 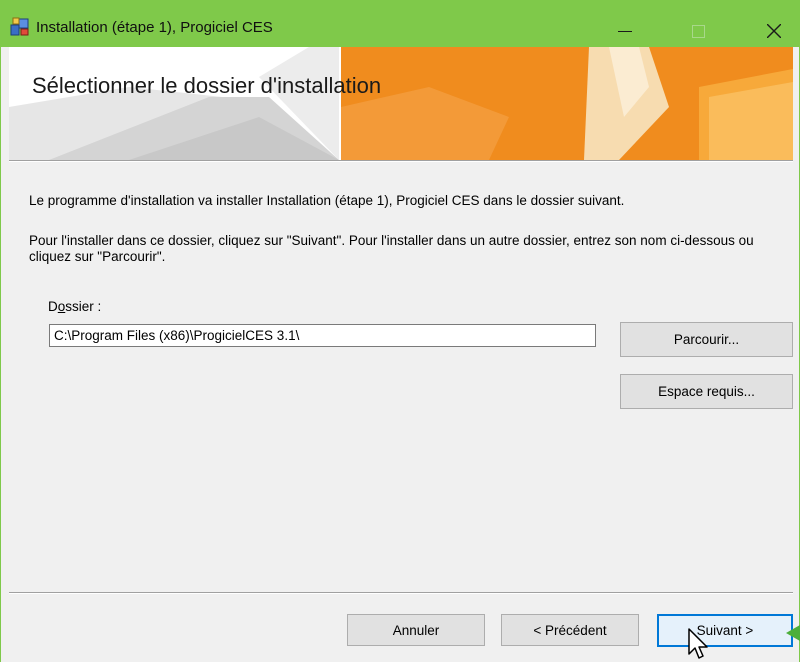 I want to click on folder-label: Dossier :, so click(x=74, y=306).